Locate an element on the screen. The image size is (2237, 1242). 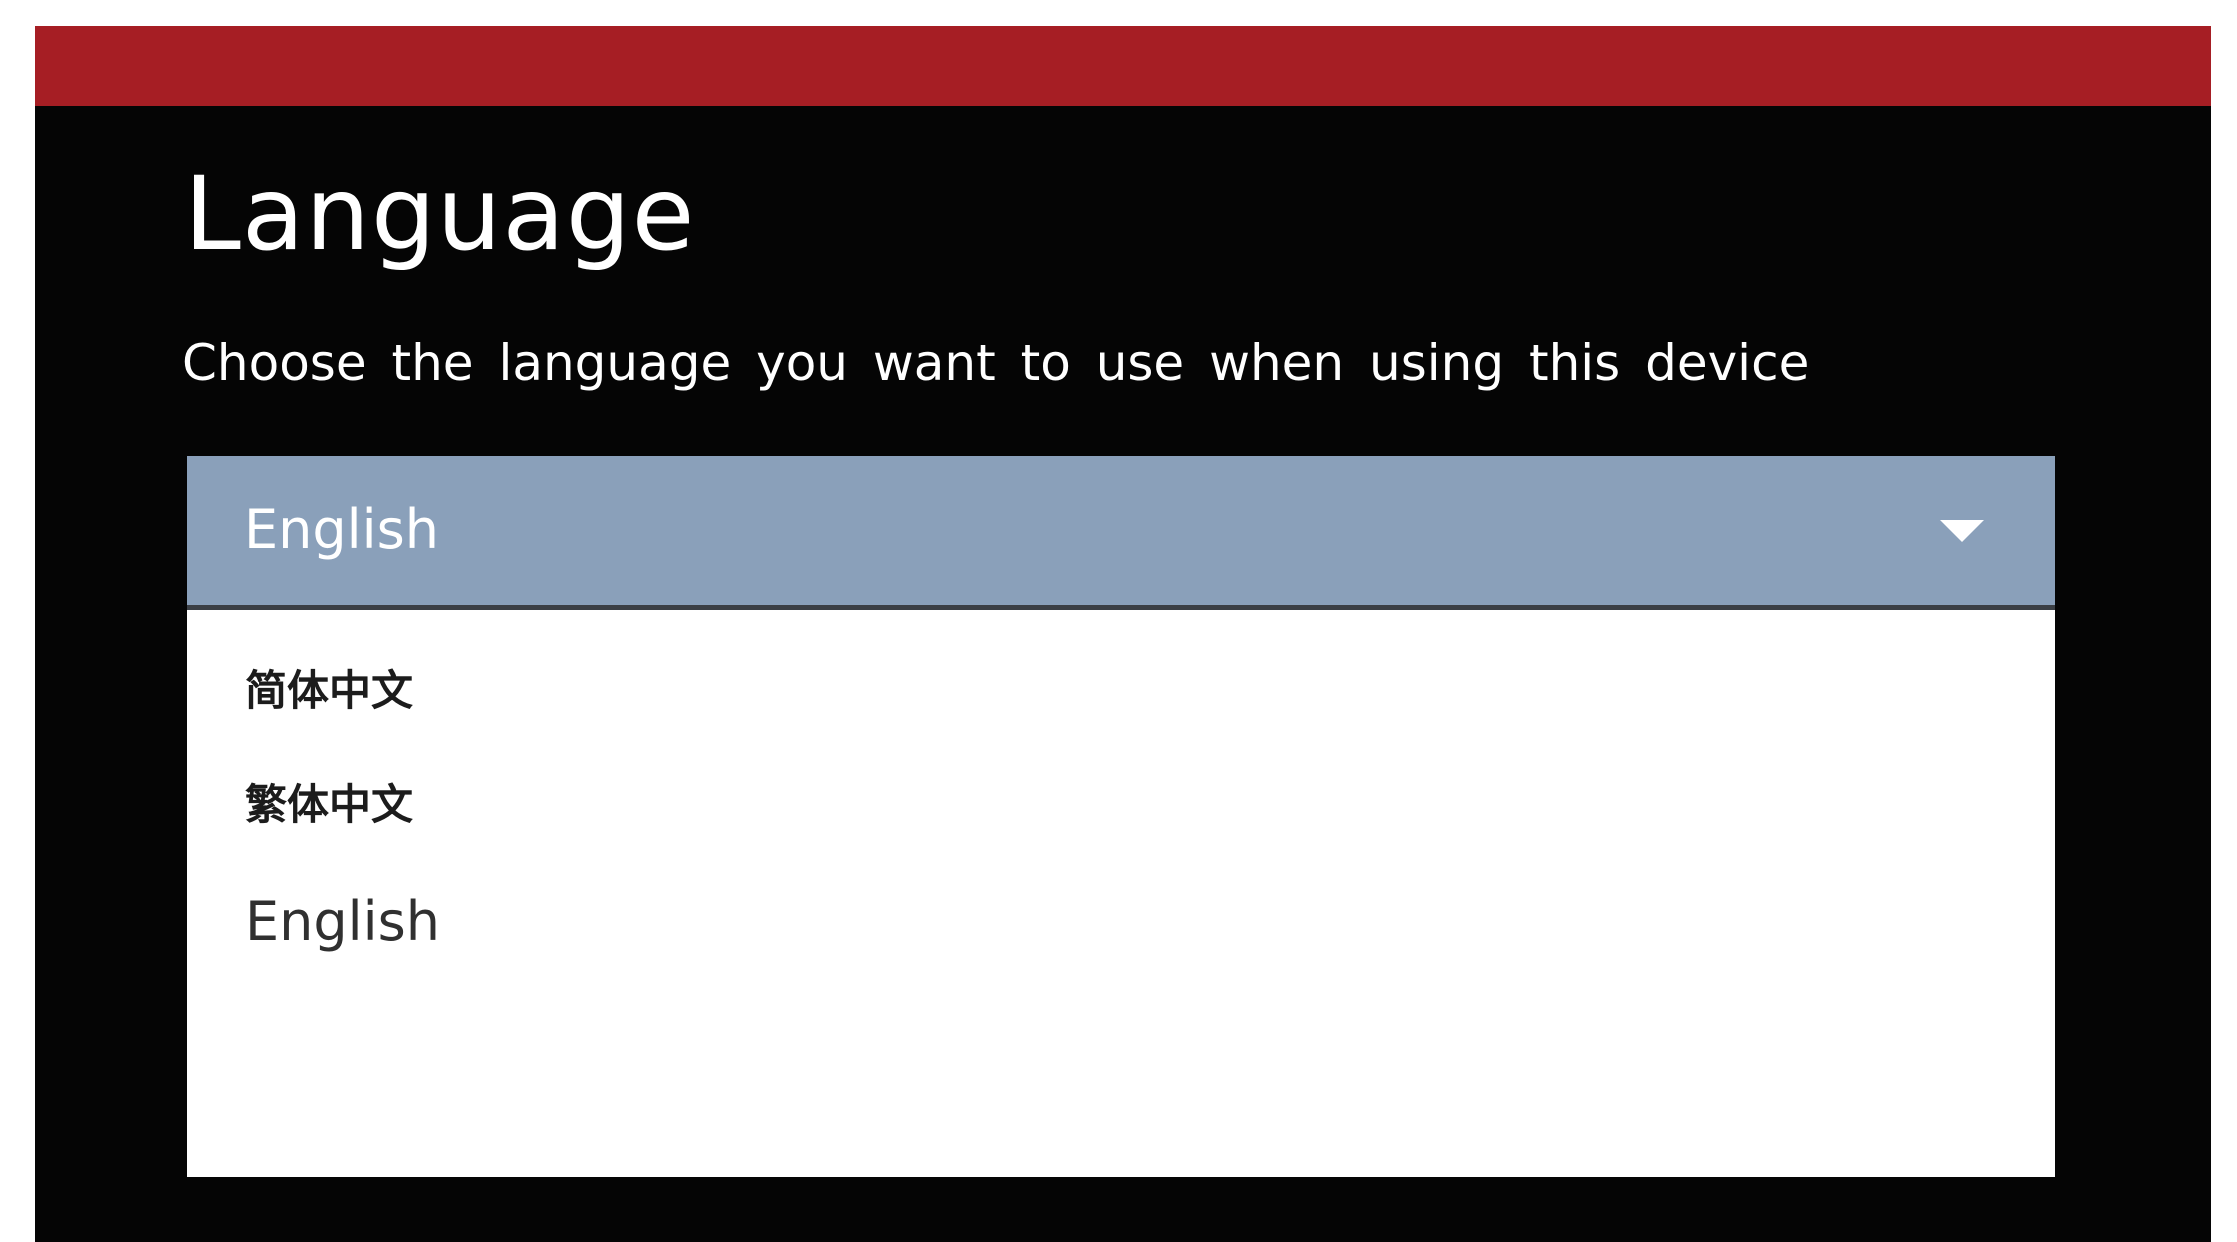
page-title: Language is located at coordinates (440, 214).